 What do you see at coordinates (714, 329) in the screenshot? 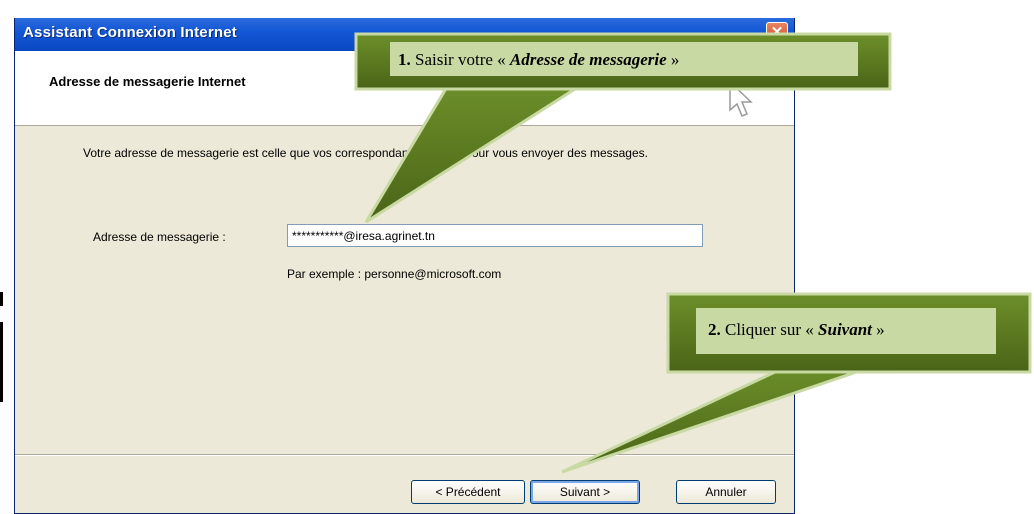
I see `callout-2-number: 2.` at bounding box center [714, 329].